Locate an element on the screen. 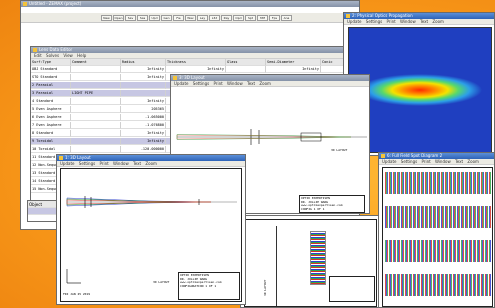 The width and height of the screenshot is (495, 308). lde-col-header: Glass is located at coordinates (246, 62).